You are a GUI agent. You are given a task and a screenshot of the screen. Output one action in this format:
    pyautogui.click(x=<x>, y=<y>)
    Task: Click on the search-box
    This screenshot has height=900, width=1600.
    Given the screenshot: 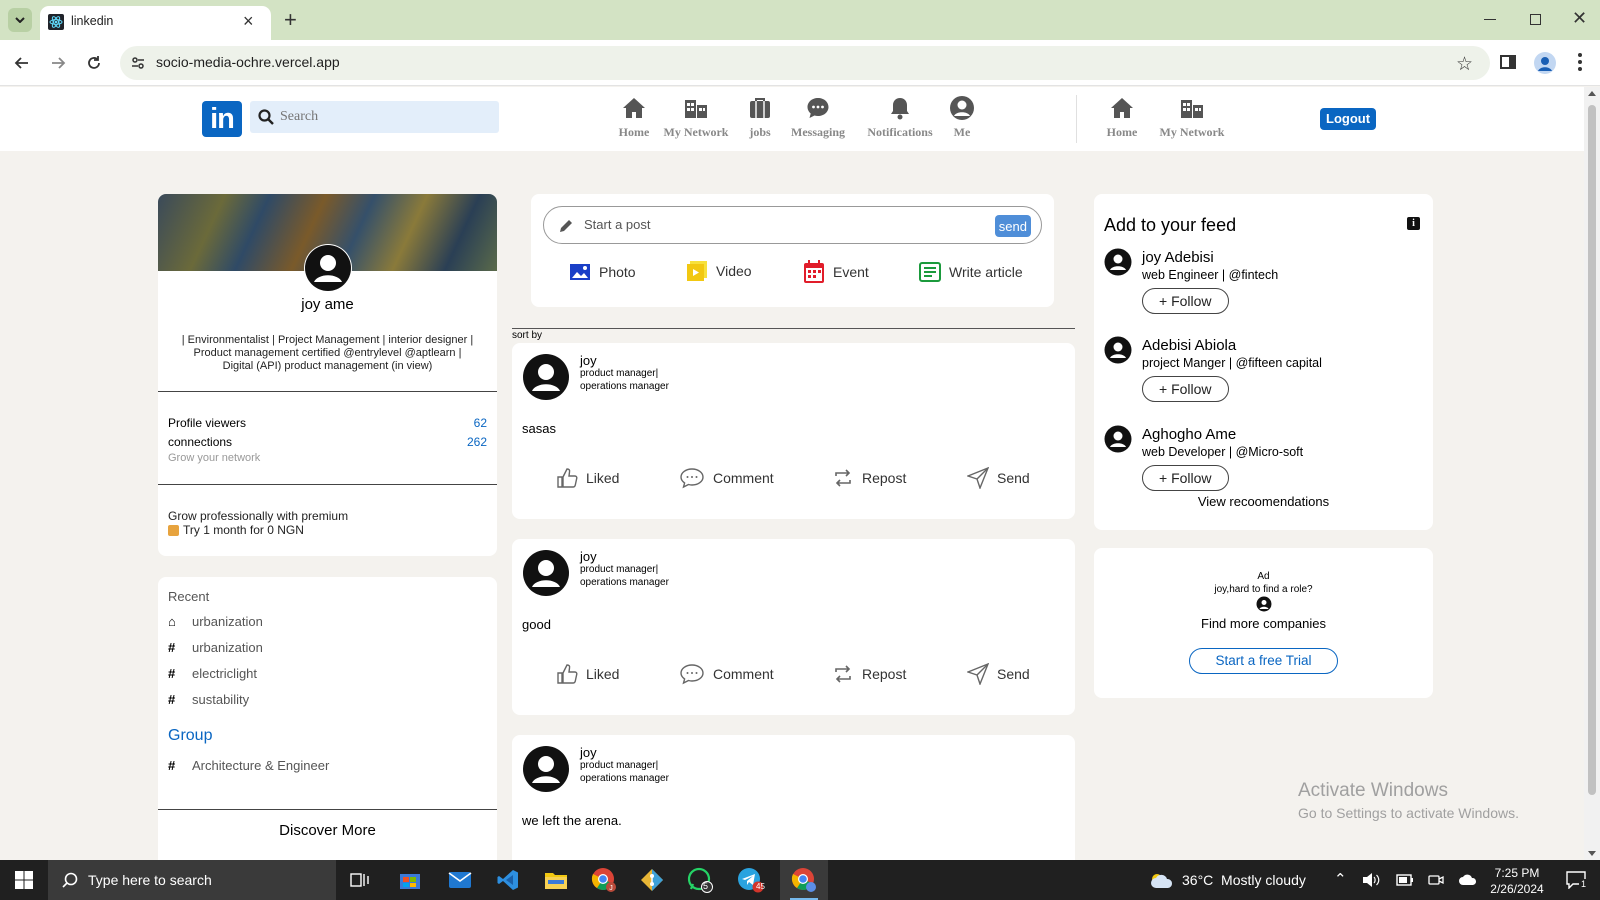 What is the action you would take?
    pyautogui.click(x=374, y=117)
    